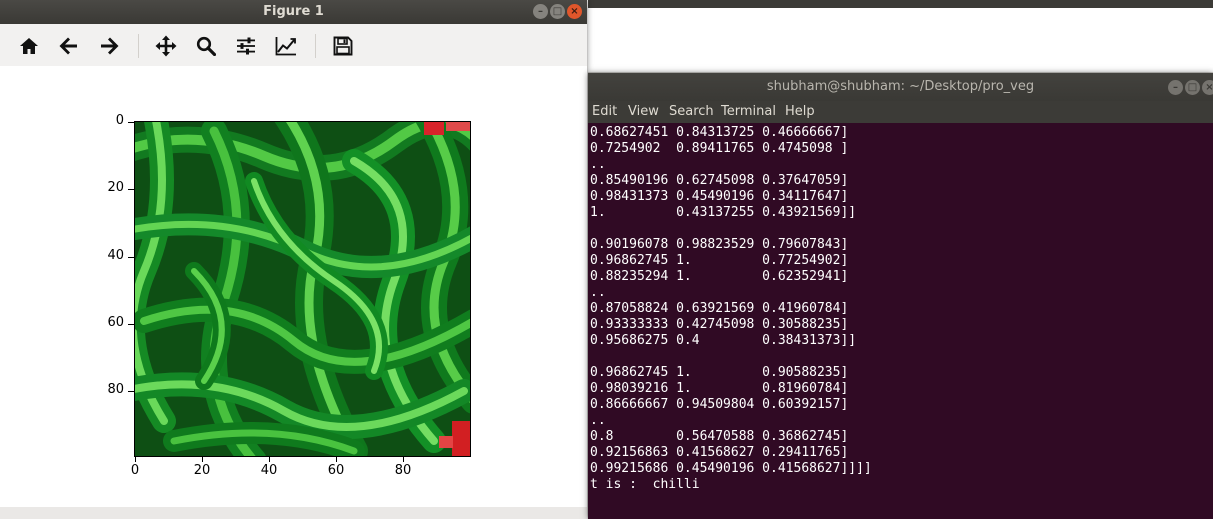  I want to click on figure-title: Figure 1, so click(293, 11).